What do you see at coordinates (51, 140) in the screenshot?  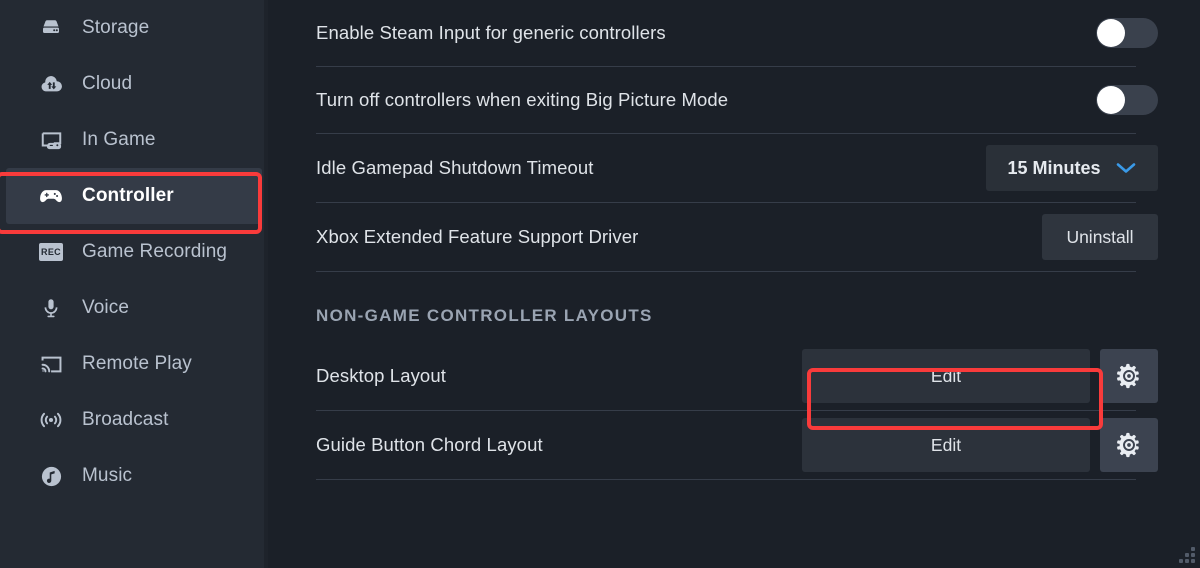 I see `in-game-icon` at bounding box center [51, 140].